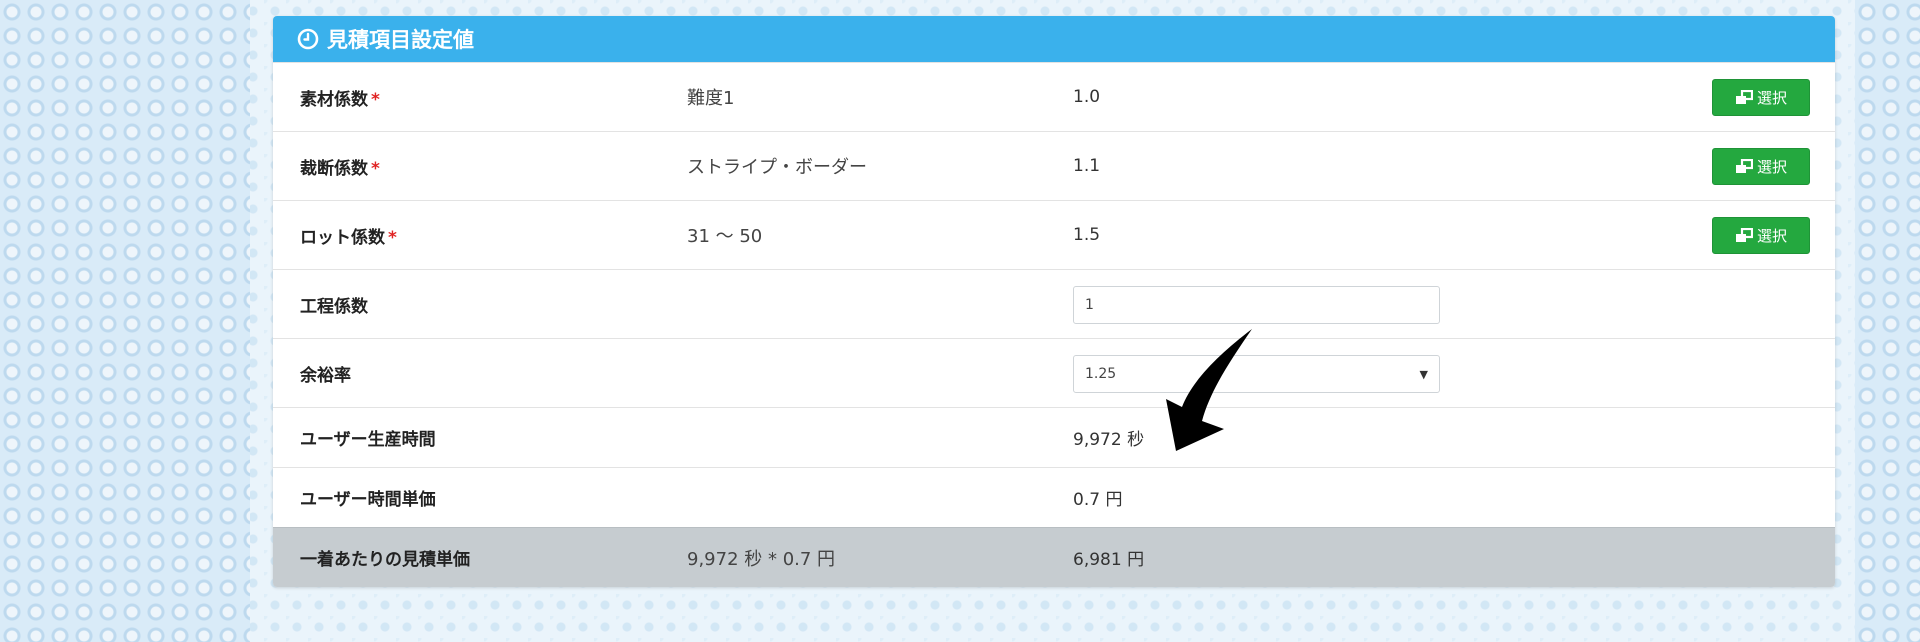 The width and height of the screenshot is (1920, 642). Describe the element at coordinates (385, 560) in the screenshot. I see `total-label: 一着あたりの見積単価` at that location.